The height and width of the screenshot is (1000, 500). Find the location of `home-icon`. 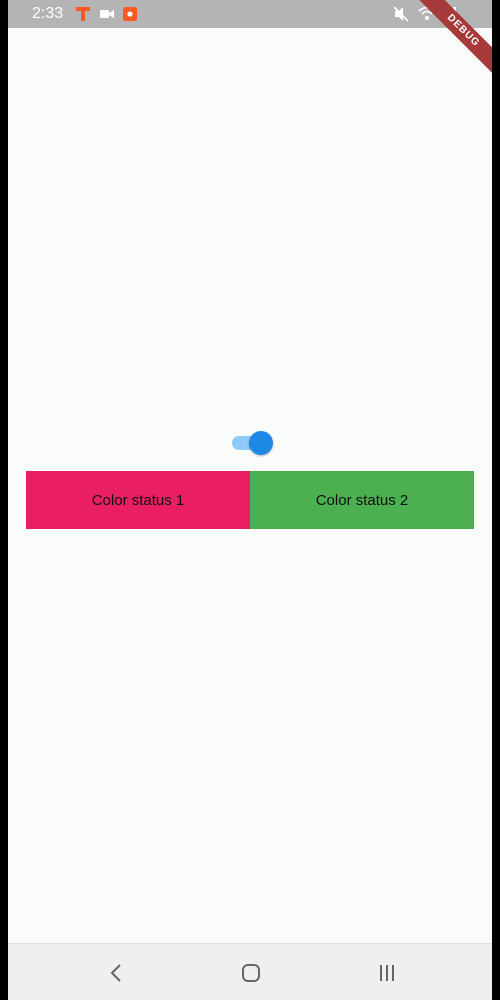

home-icon is located at coordinates (251, 973).